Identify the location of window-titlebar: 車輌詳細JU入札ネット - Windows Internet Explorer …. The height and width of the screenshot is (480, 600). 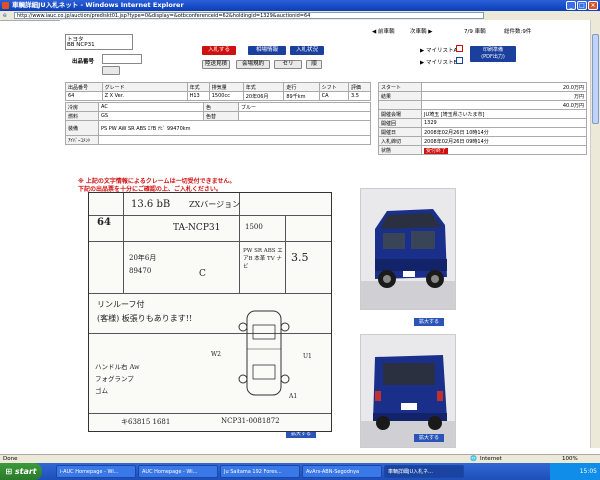
(300, 5).